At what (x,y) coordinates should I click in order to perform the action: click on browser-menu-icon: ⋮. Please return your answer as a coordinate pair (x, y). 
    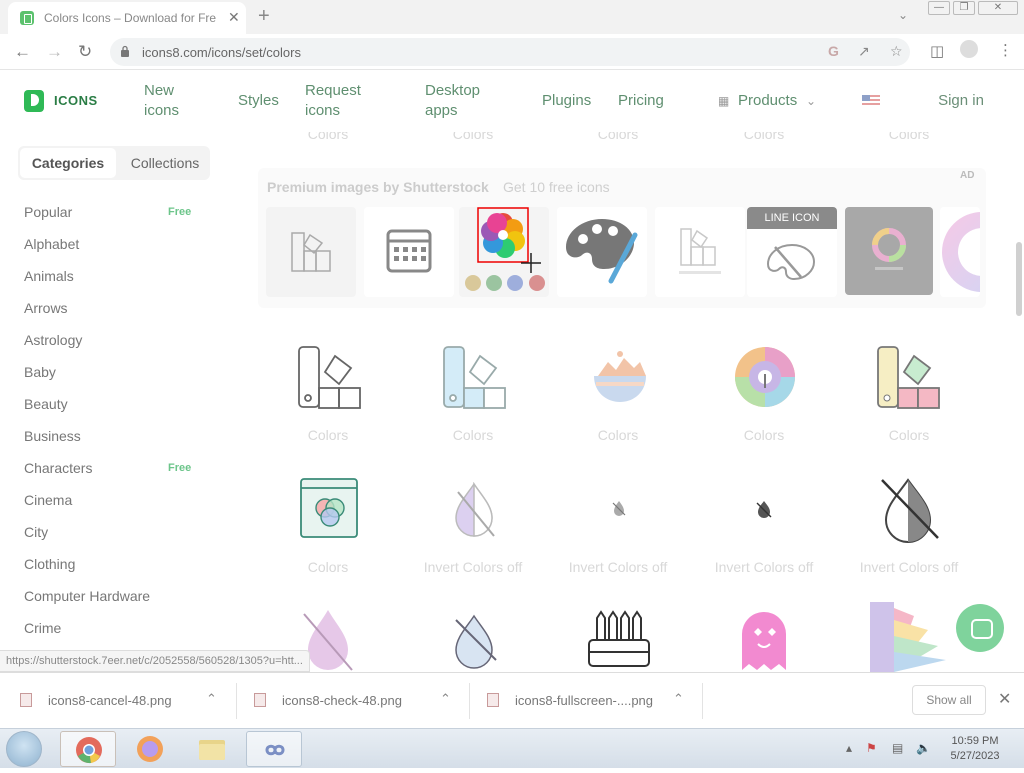
    Looking at the image, I should click on (1005, 50).